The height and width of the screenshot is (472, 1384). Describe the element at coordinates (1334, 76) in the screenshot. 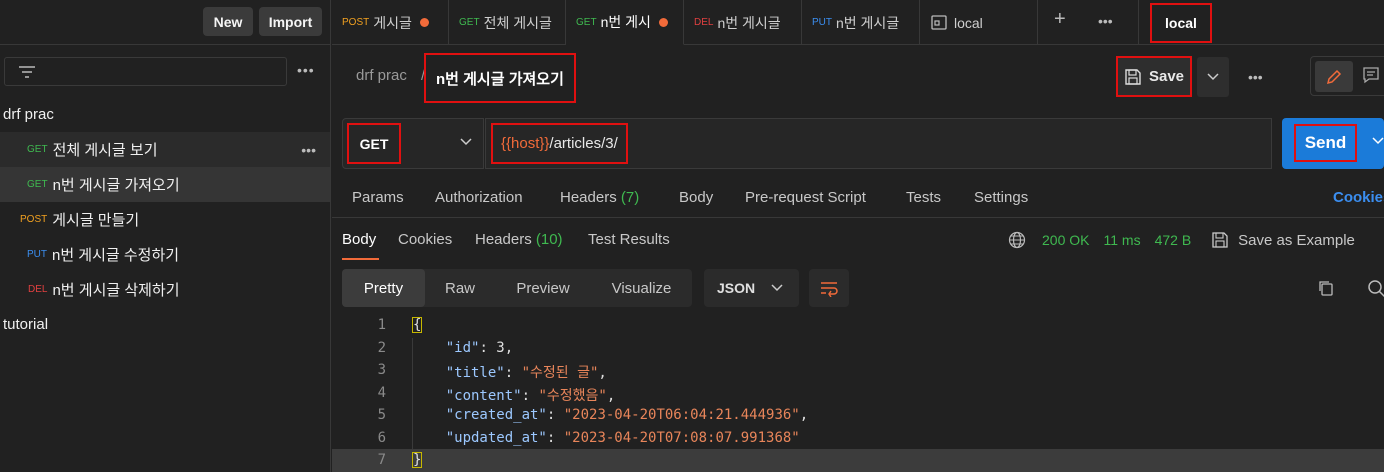

I see `edit-button` at that location.